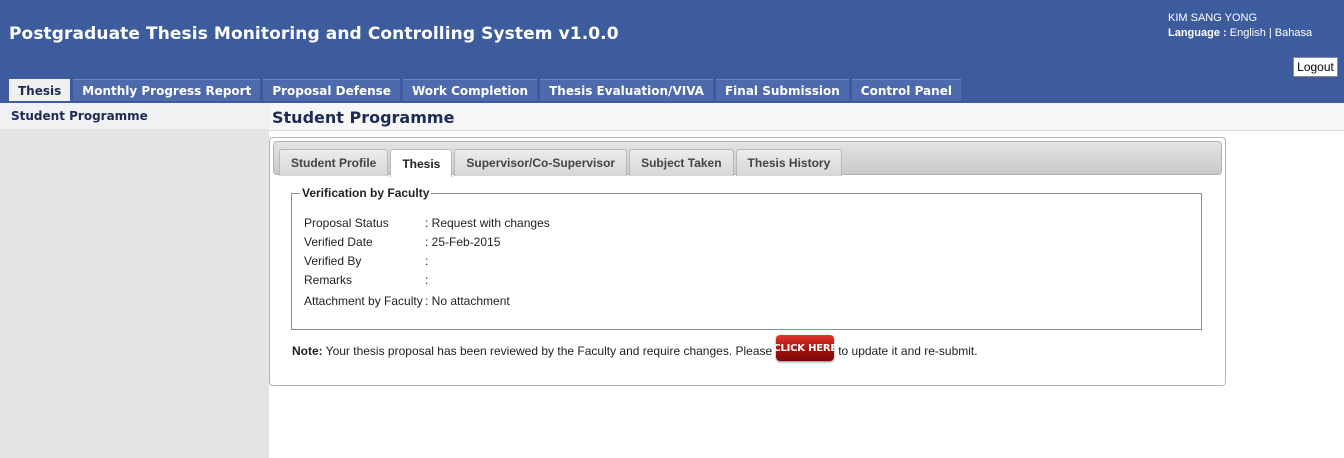  Describe the element at coordinates (331, 90) in the screenshot. I see `nav-tab-proposal-defense: Proposal Defense` at that location.